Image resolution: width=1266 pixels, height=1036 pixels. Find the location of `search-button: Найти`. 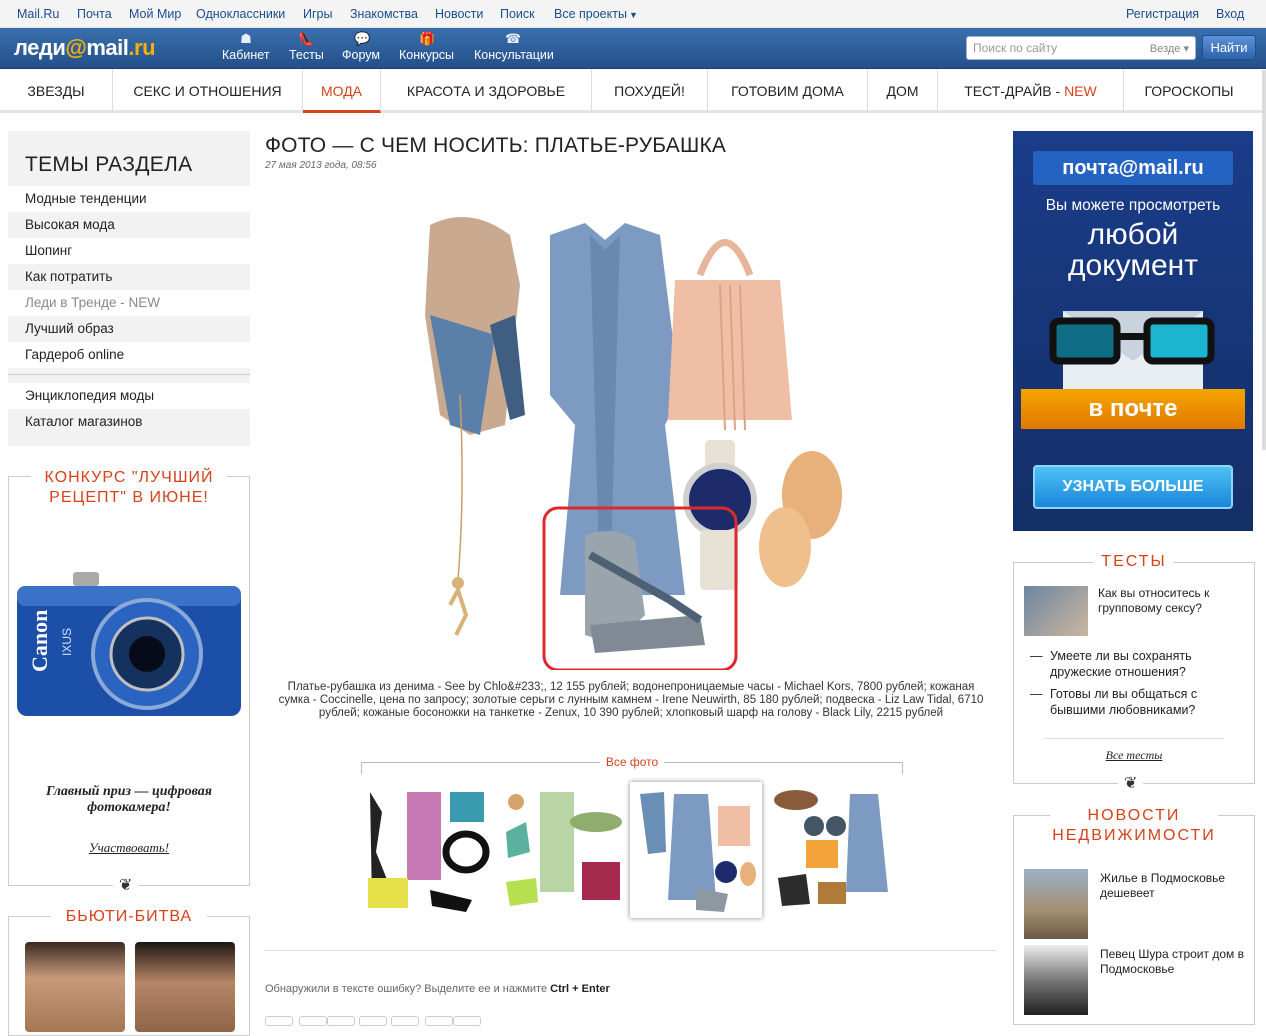

search-button: Найти is located at coordinates (1229, 47).